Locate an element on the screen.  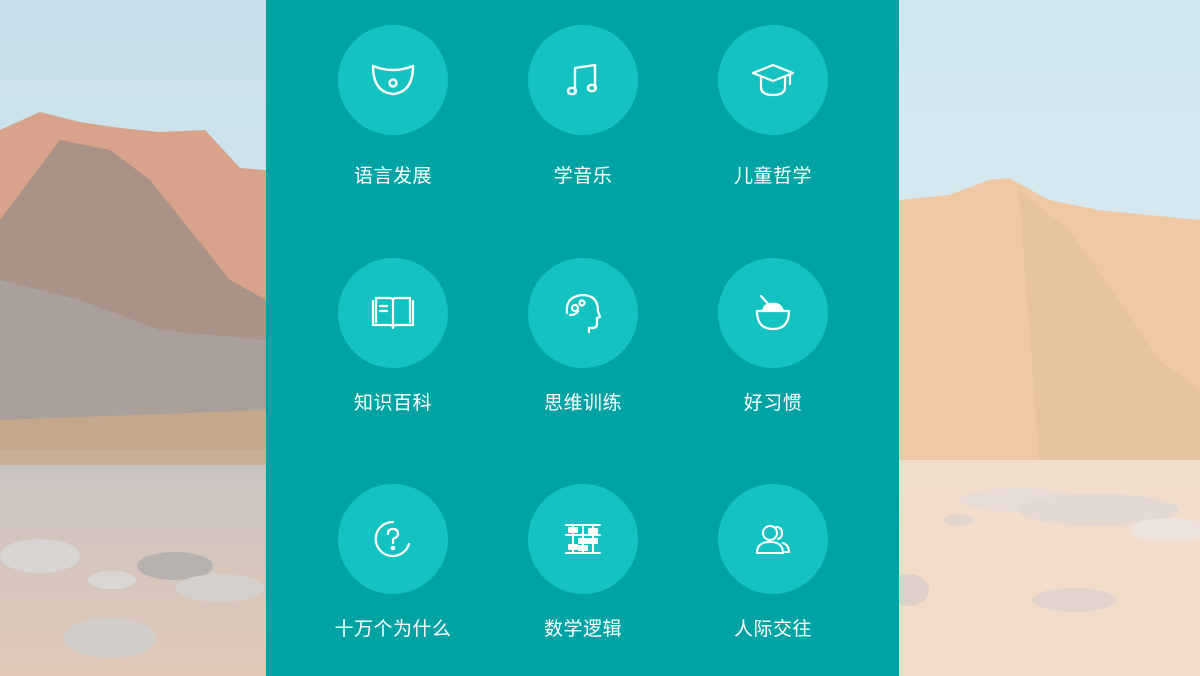
question-mark-icon is located at coordinates (393, 539).